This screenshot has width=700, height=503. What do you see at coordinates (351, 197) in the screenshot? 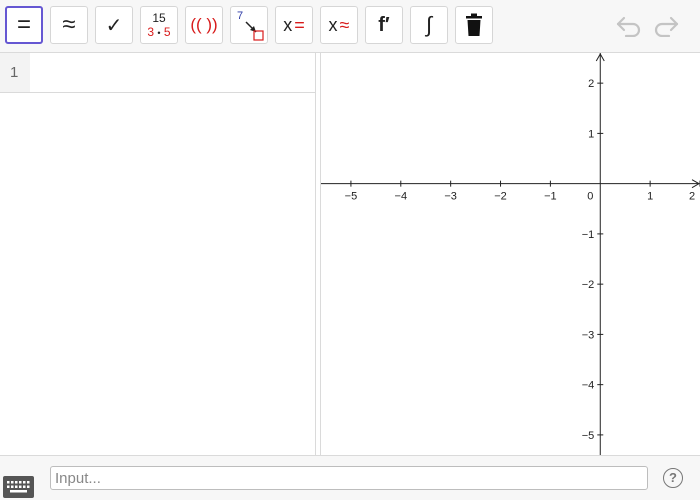
I see `x-tick-label: −5` at bounding box center [351, 197].